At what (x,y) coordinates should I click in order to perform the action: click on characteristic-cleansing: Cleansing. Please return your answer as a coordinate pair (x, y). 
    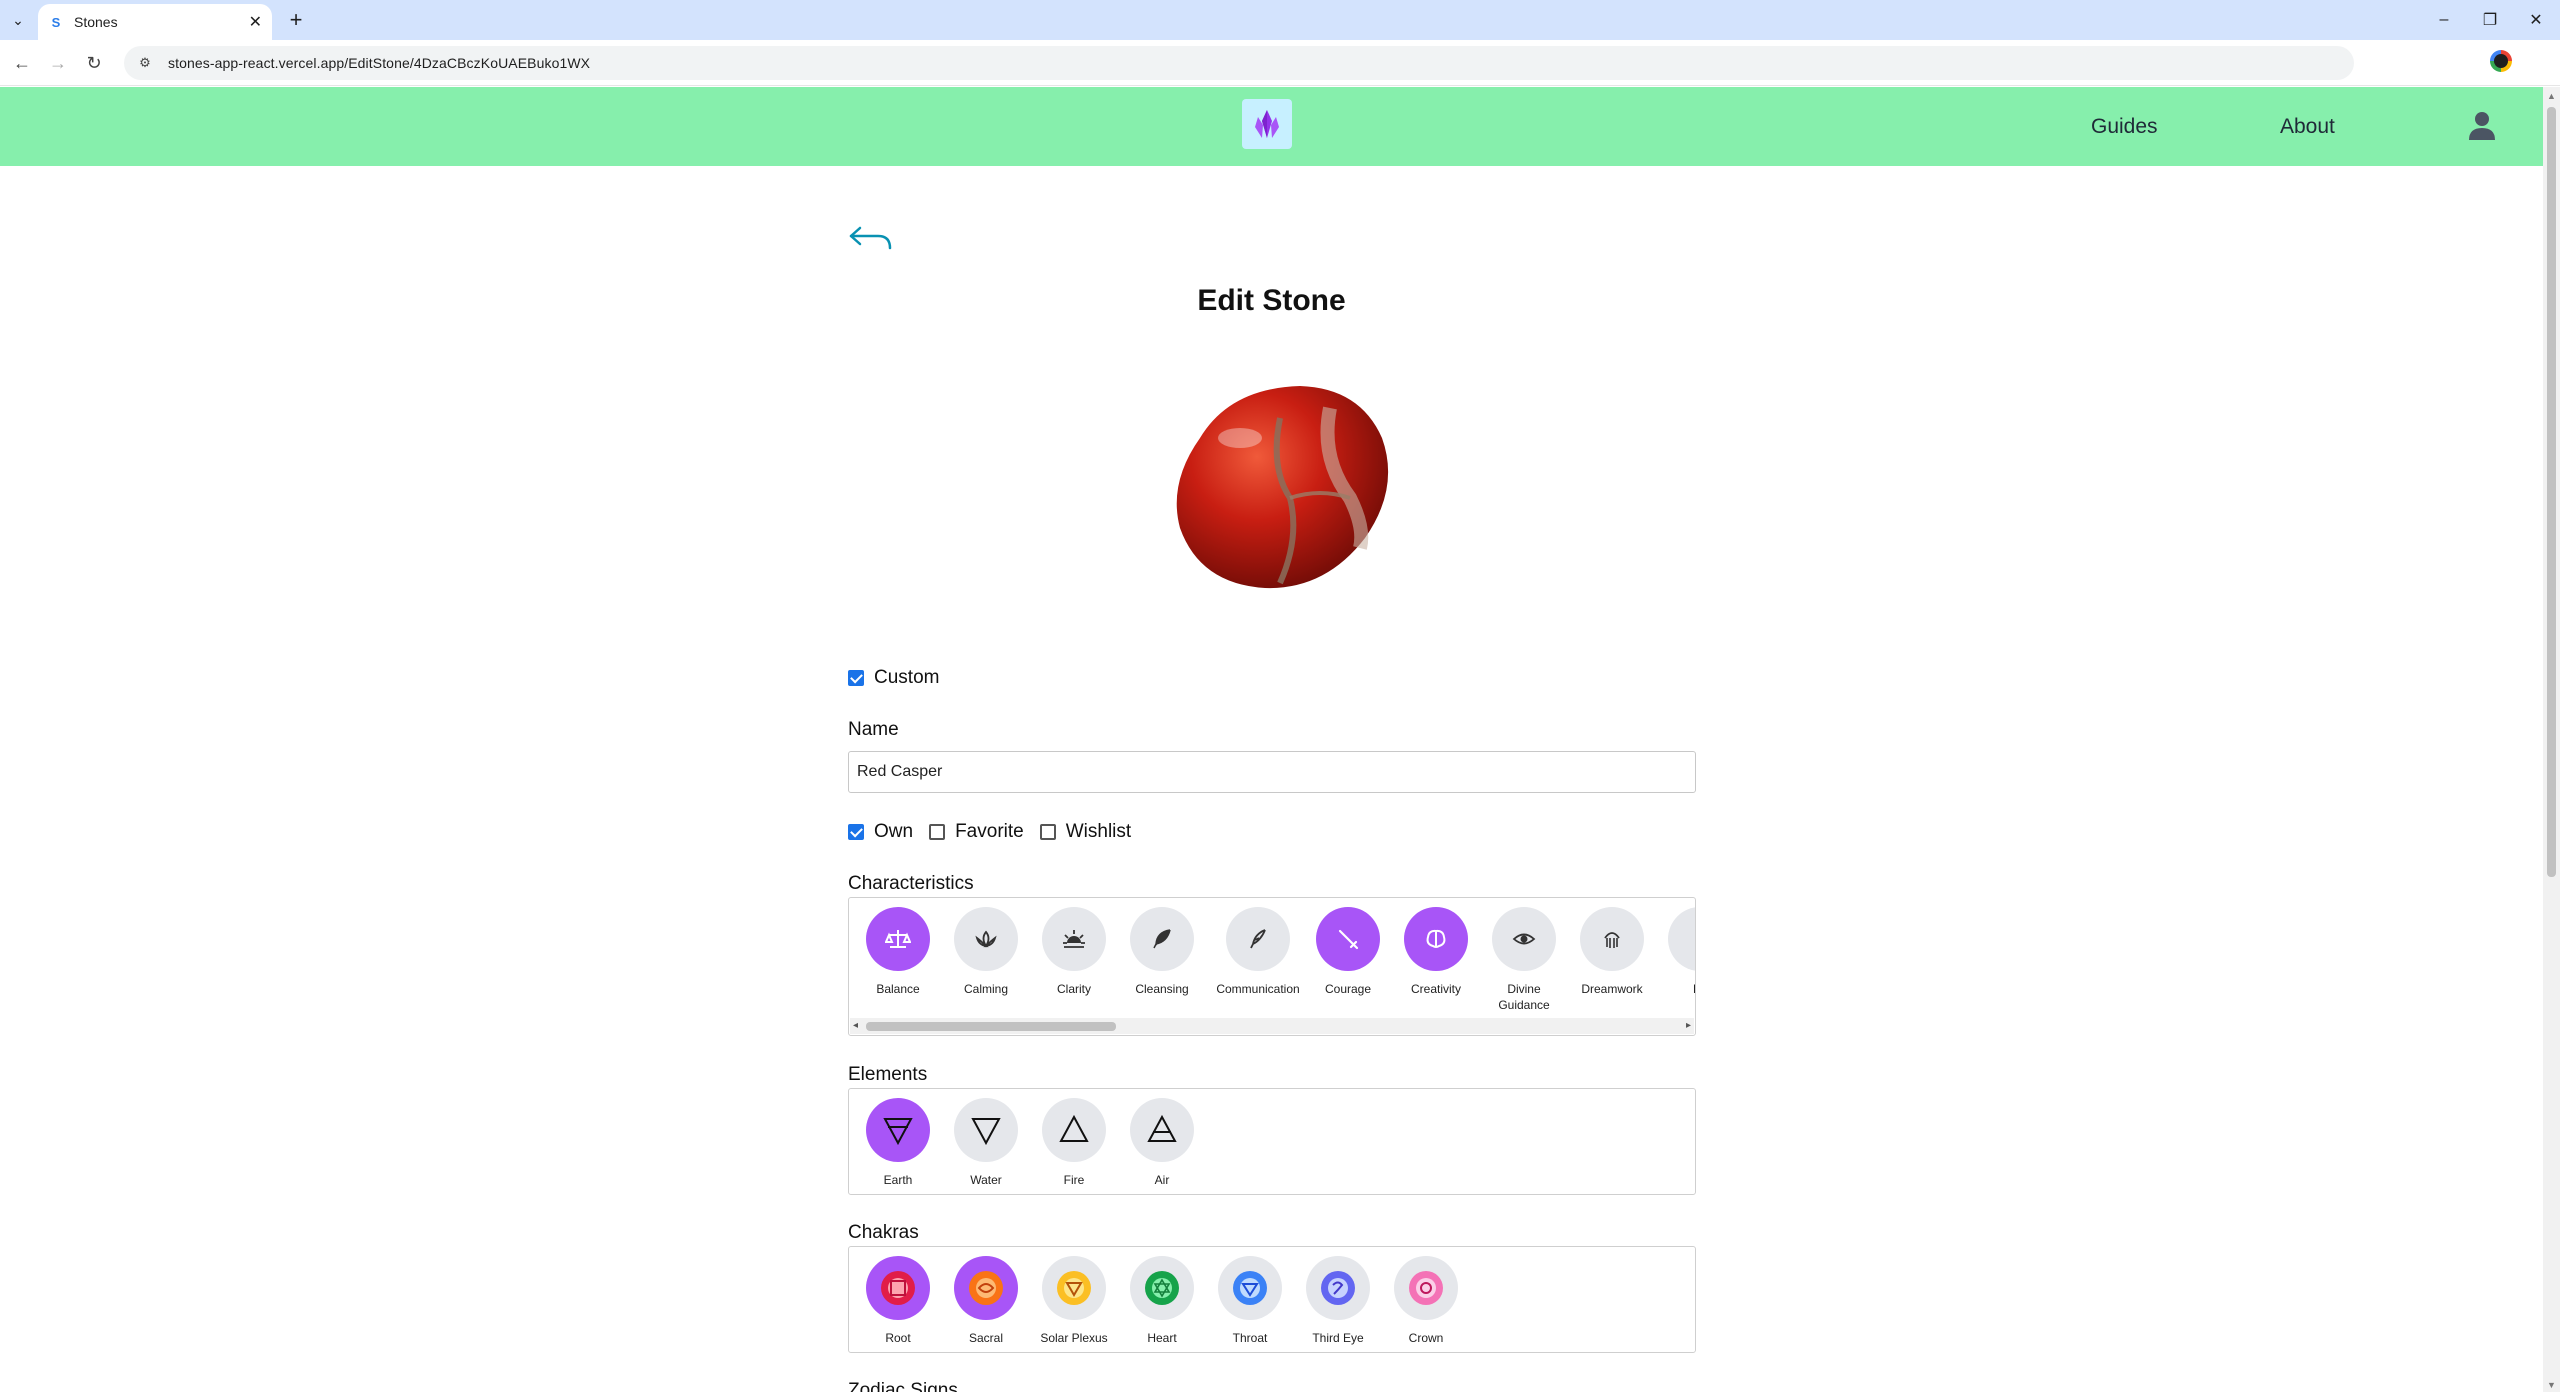
    Looking at the image, I should click on (1162, 952).